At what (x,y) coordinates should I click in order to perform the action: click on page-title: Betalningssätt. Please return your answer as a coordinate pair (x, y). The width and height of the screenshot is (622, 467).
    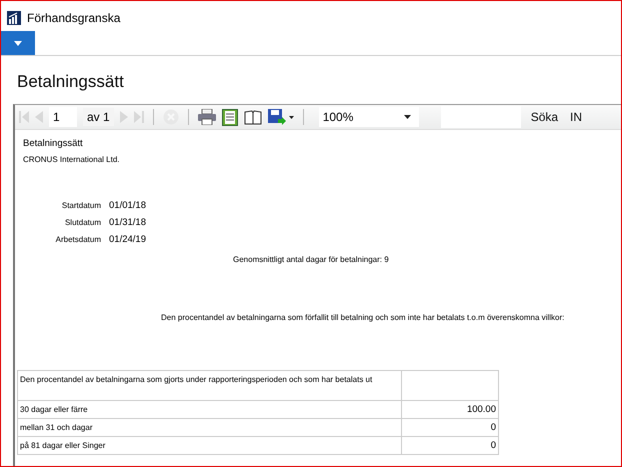
    Looking at the image, I should click on (70, 81).